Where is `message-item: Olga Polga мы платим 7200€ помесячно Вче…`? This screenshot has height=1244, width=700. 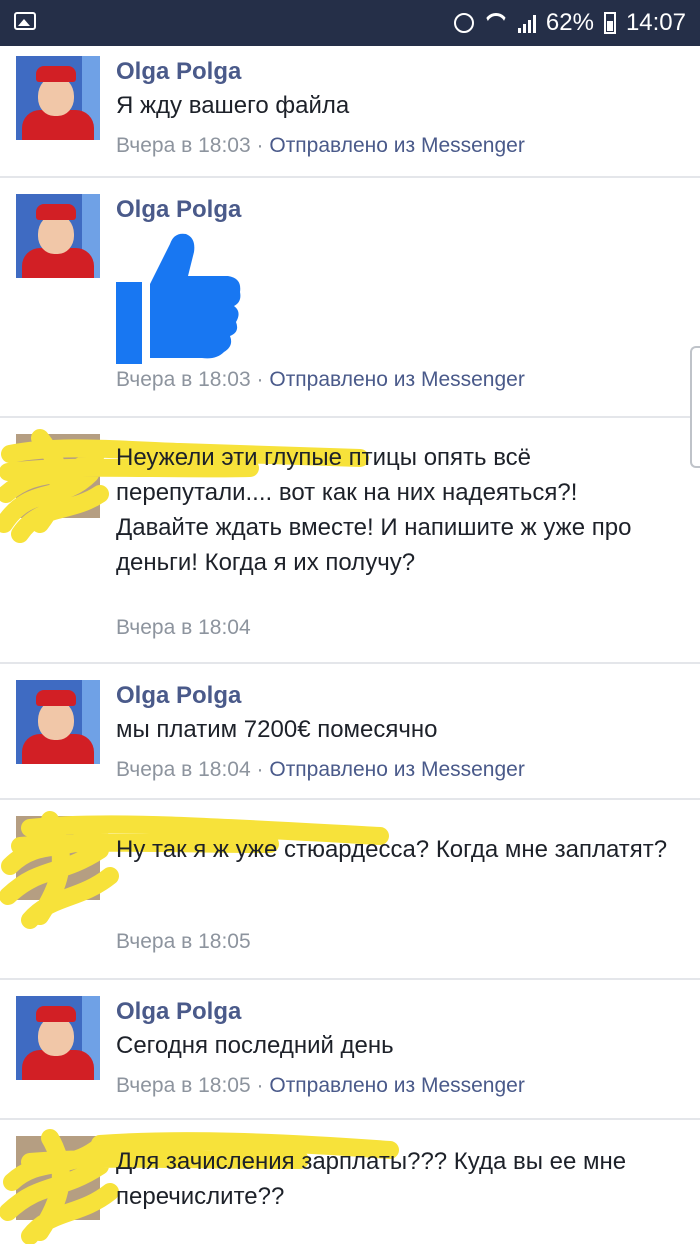 message-item: Olga Polga мы платим 7200€ помесячно Вче… is located at coordinates (350, 732).